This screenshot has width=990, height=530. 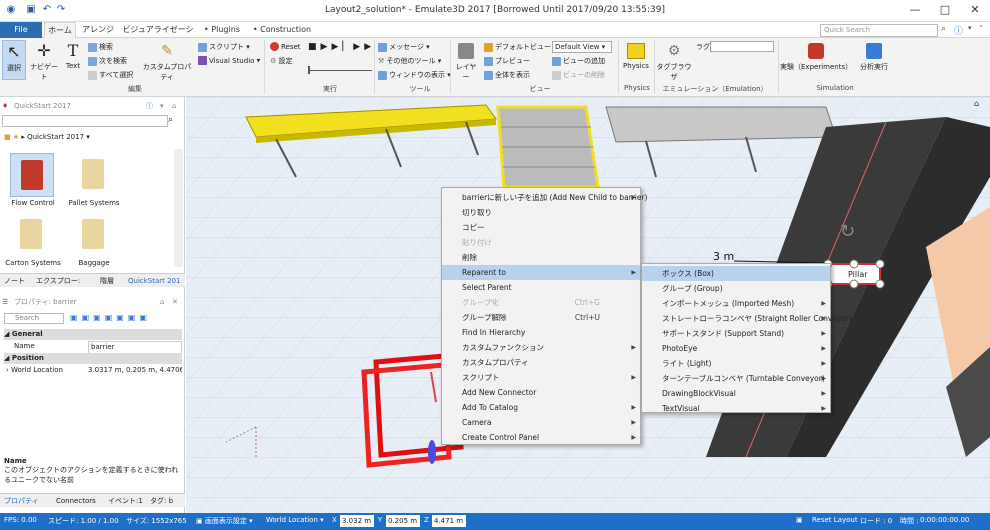 I want to click on submenu-item: TextVisual ▶, so click(x=736, y=408).